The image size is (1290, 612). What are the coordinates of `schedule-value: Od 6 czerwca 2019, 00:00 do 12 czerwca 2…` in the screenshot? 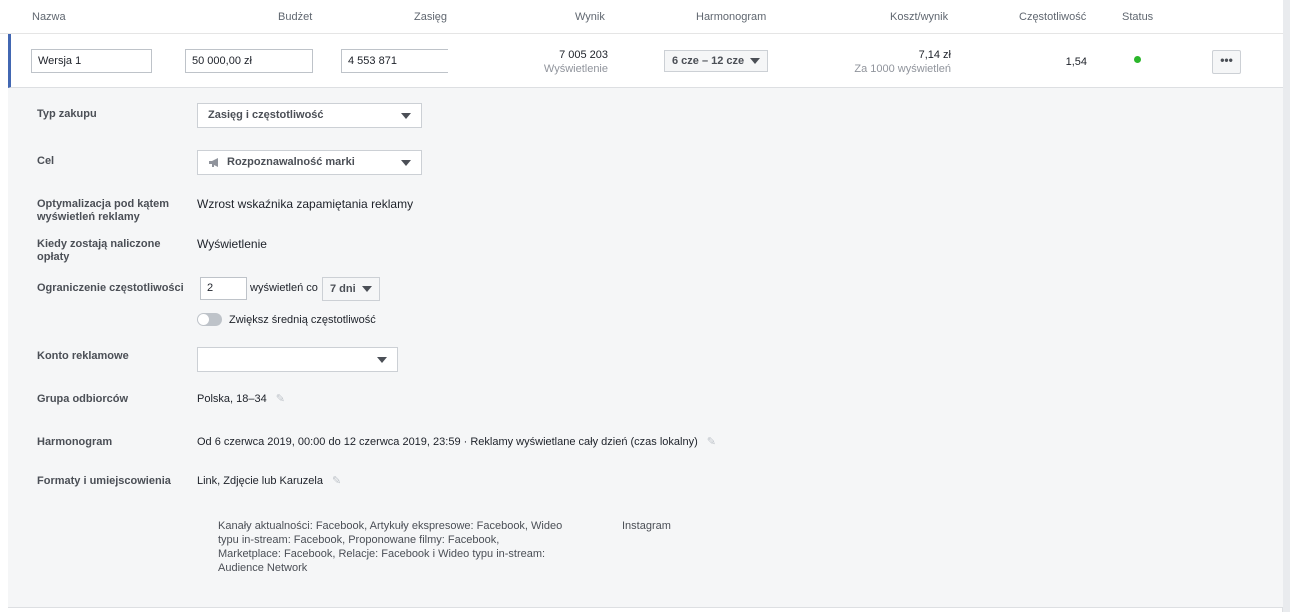 It's located at (447, 442).